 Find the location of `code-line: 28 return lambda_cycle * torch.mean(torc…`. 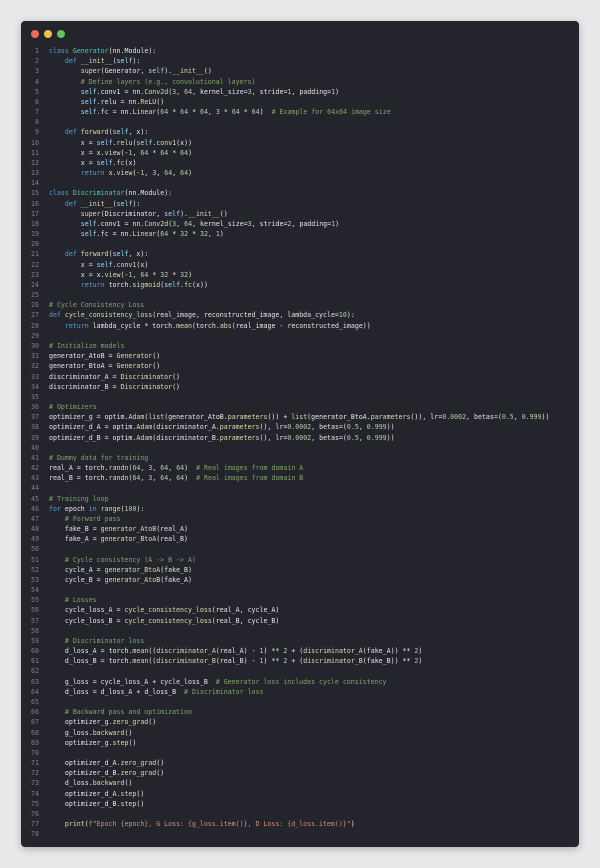

code-line: 28 return lambda_cycle * torch.mean(torc… is located at coordinates (300, 326).